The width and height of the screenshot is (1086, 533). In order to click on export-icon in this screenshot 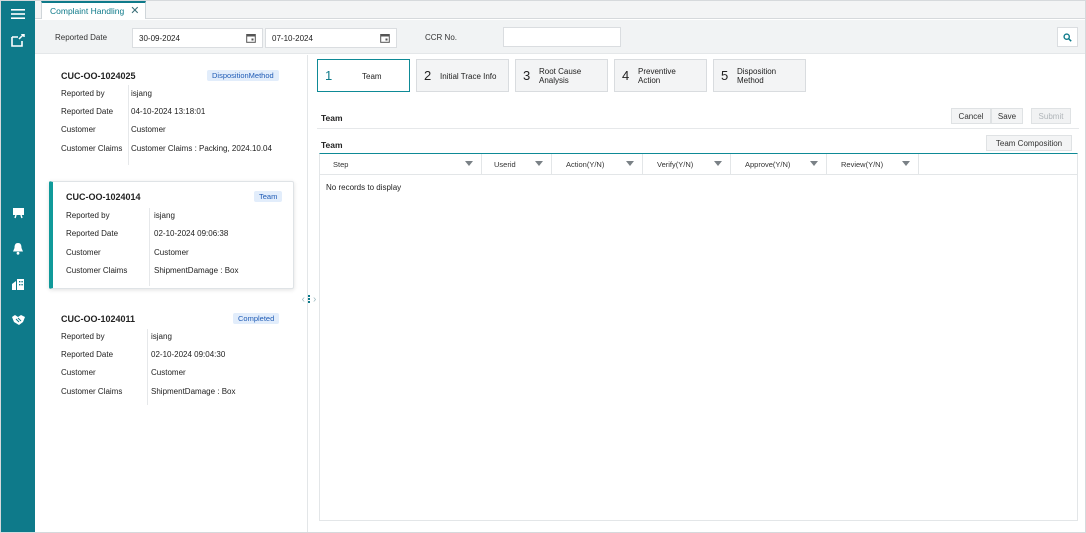, I will do `click(18, 40)`.